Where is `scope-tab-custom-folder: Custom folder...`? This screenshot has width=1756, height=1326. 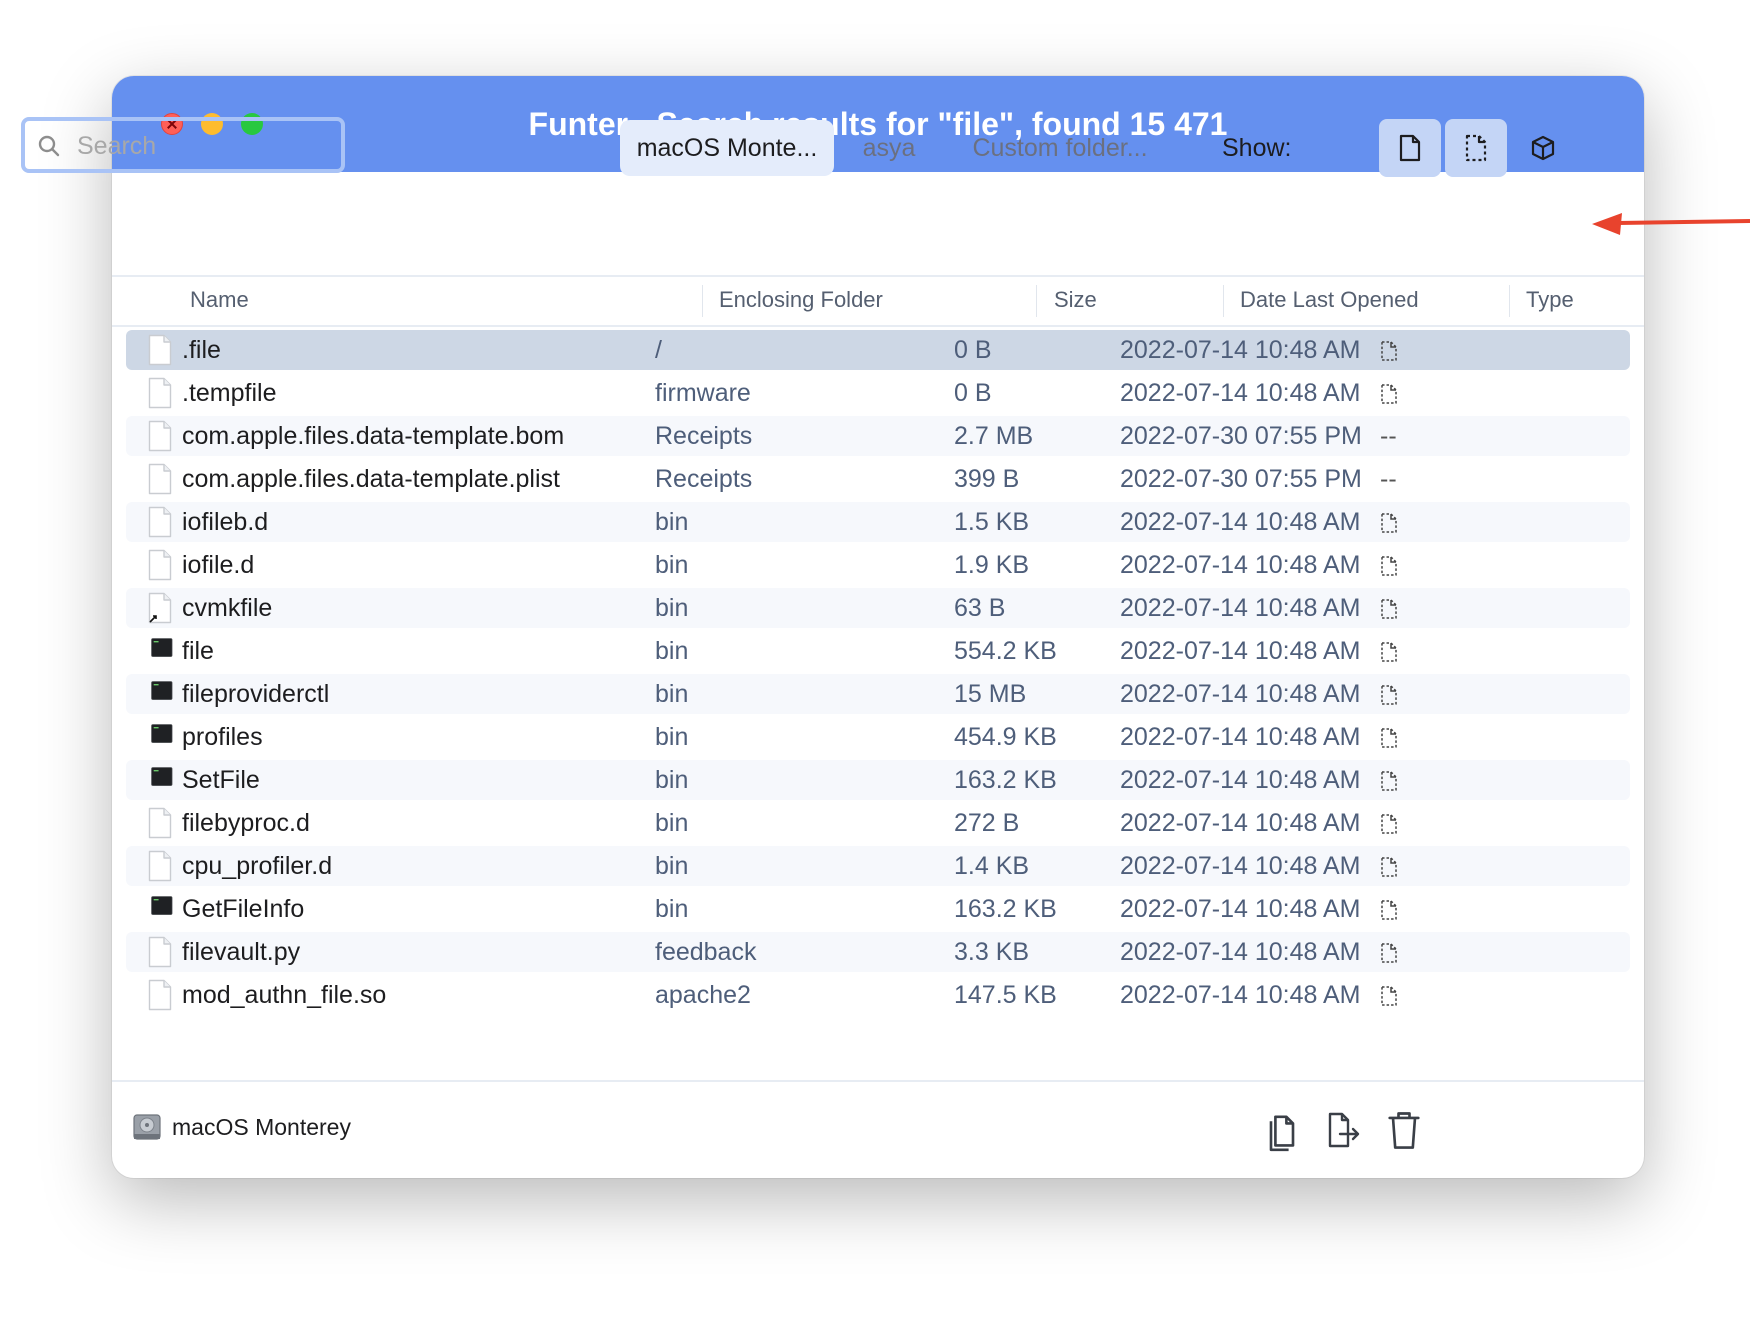 scope-tab-custom-folder: Custom folder... is located at coordinates (1060, 148).